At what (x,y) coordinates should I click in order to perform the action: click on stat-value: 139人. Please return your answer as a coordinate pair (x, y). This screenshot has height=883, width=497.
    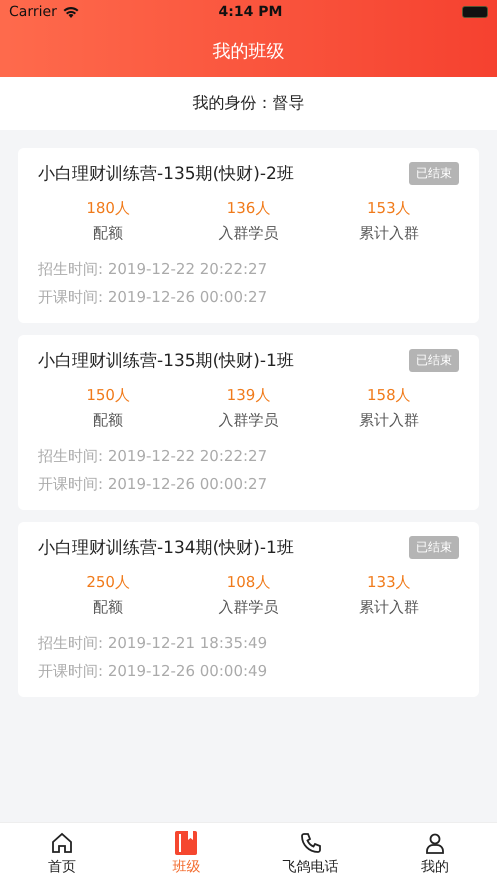
    Looking at the image, I should click on (248, 395).